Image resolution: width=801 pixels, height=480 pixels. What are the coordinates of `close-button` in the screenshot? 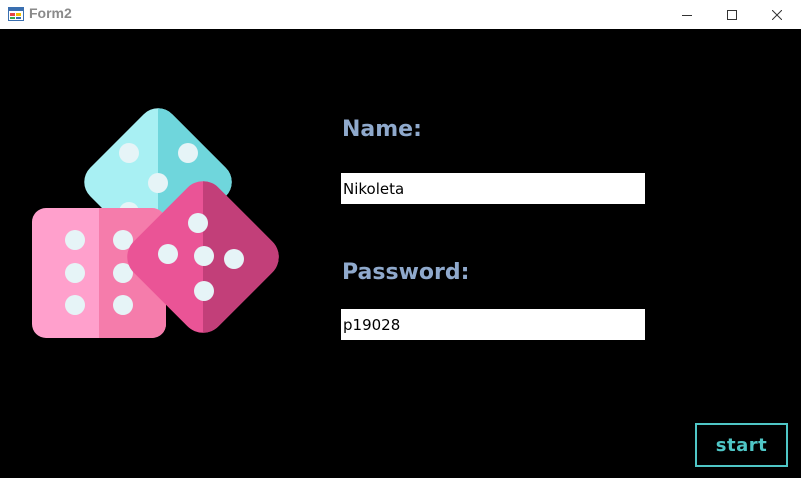 It's located at (777, 14).